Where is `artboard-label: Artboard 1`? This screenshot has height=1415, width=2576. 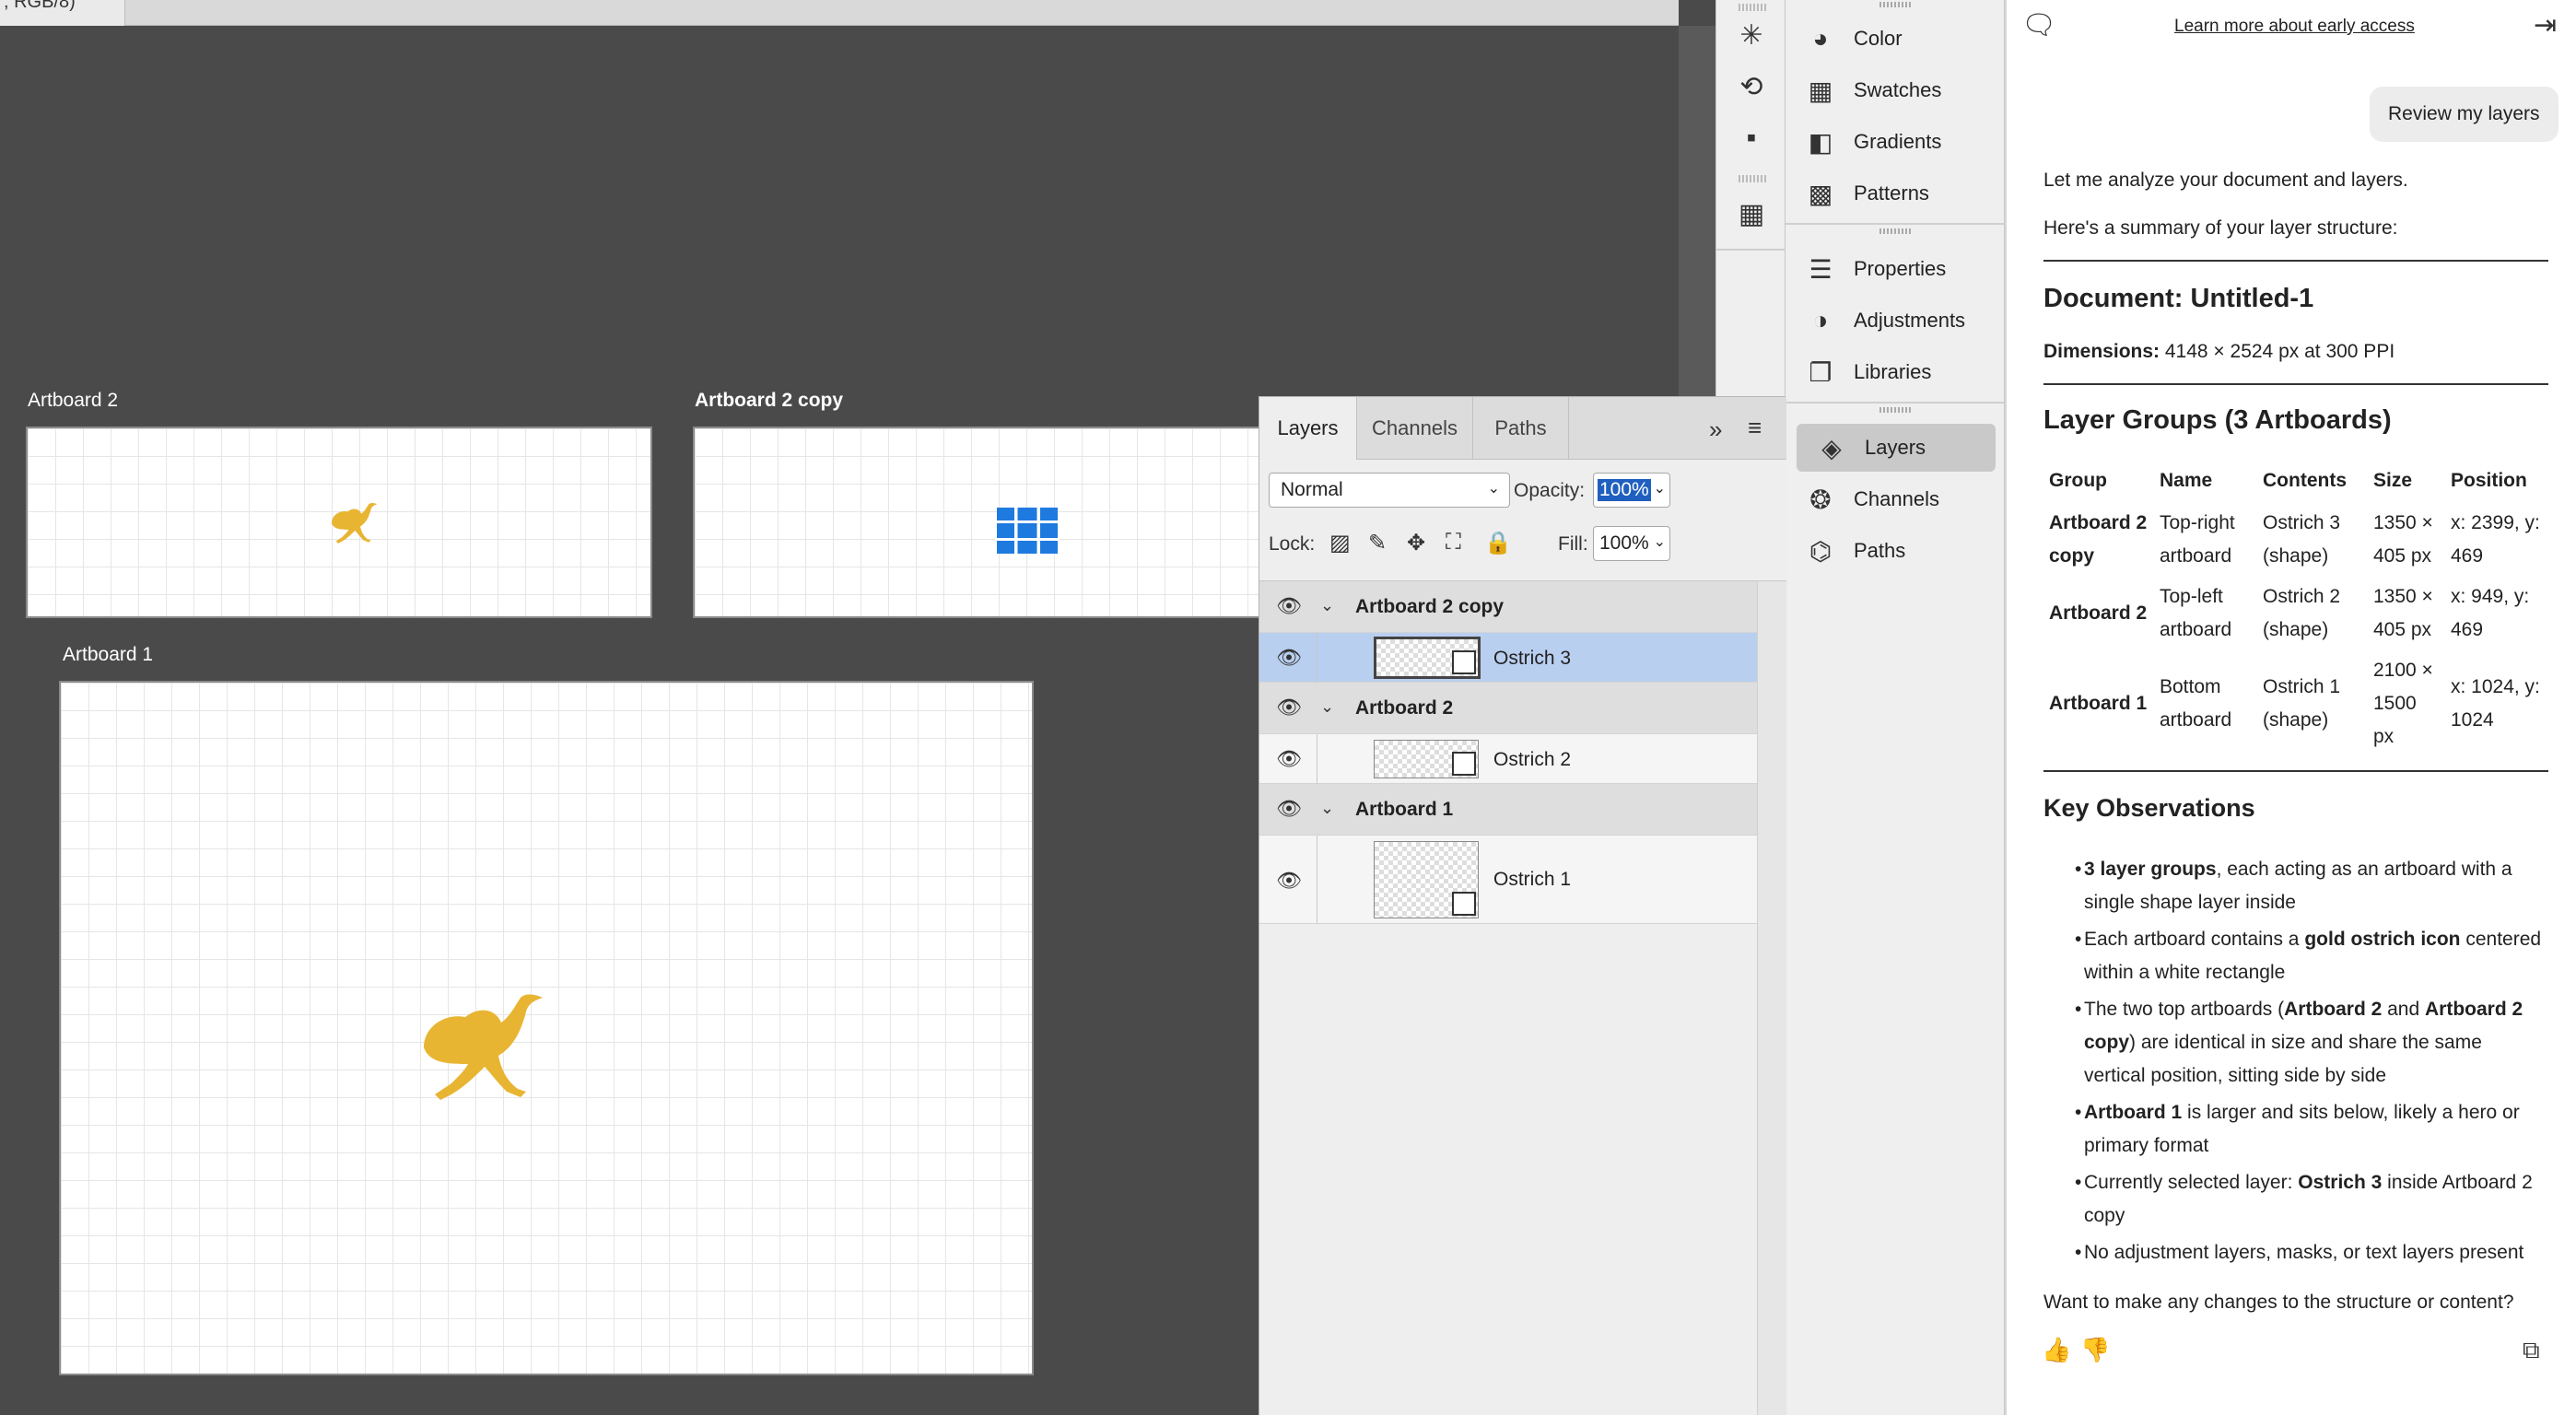
artboard-label: Artboard 1 is located at coordinates (108, 655).